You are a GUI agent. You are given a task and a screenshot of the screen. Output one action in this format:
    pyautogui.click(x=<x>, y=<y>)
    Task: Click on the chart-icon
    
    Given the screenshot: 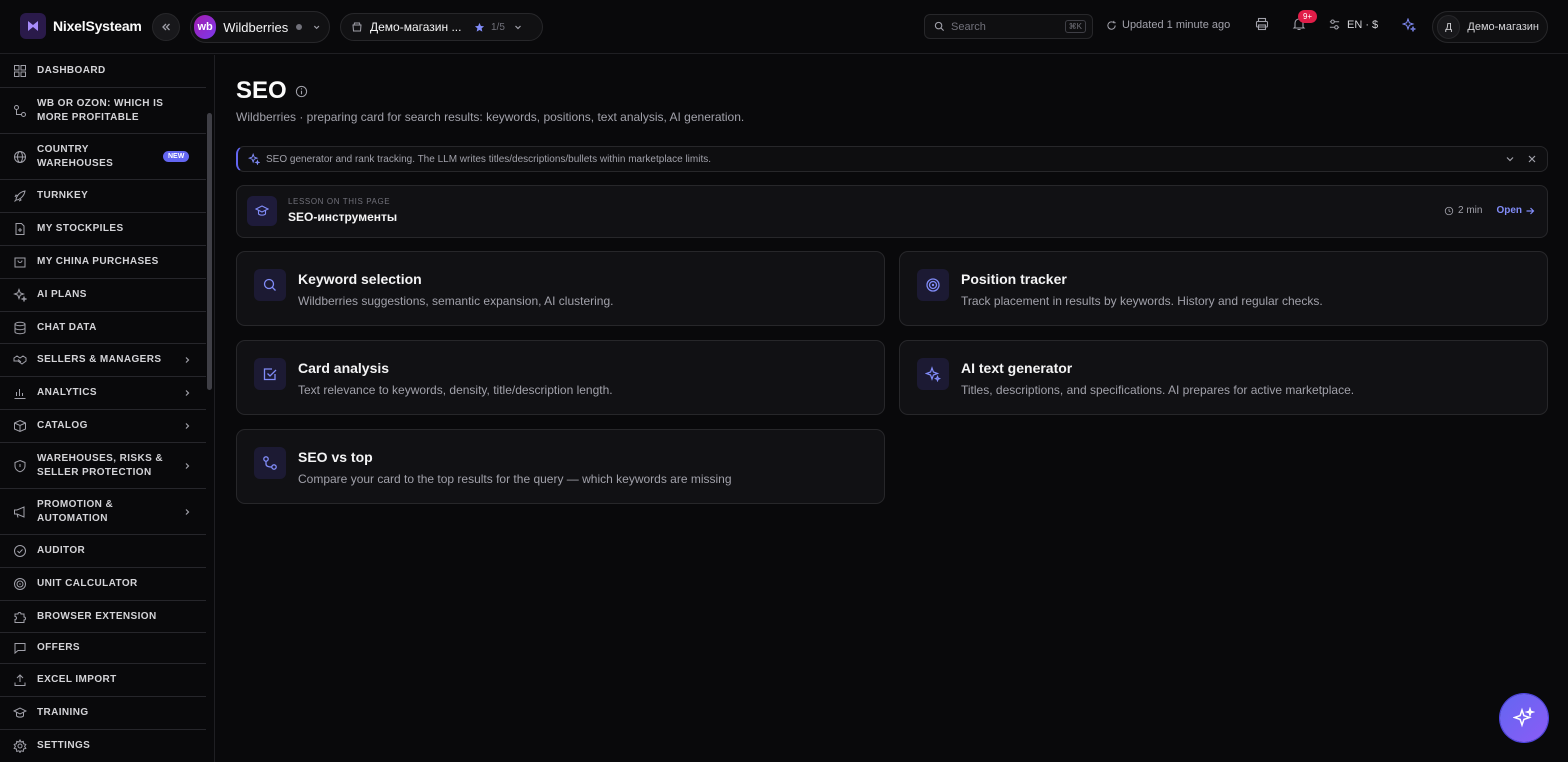 What is the action you would take?
    pyautogui.click(x=20, y=394)
    